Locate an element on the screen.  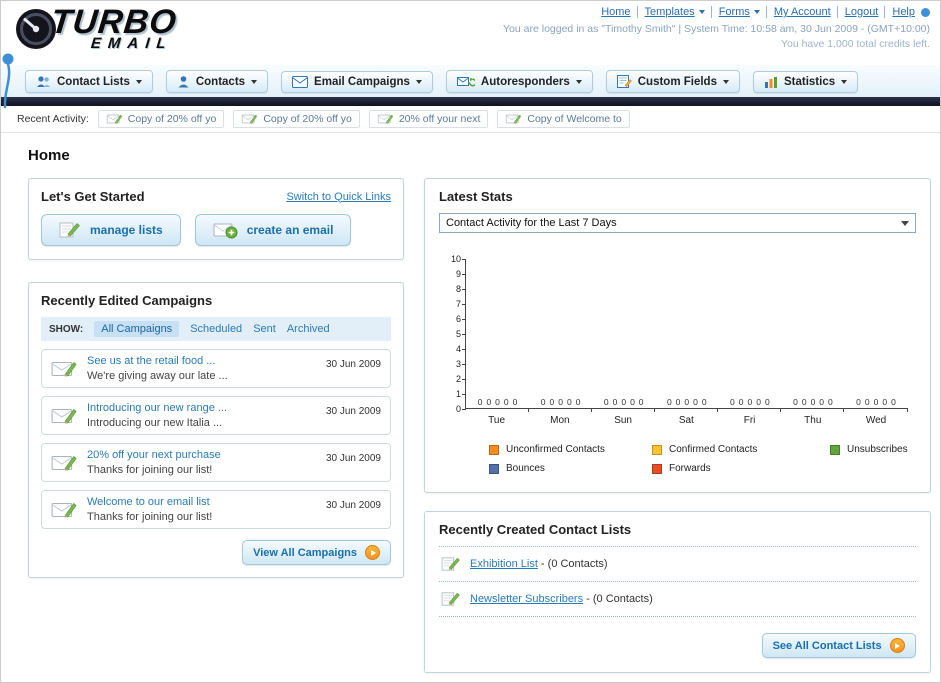
manage-lists-label: manage lists is located at coordinates (126, 230).